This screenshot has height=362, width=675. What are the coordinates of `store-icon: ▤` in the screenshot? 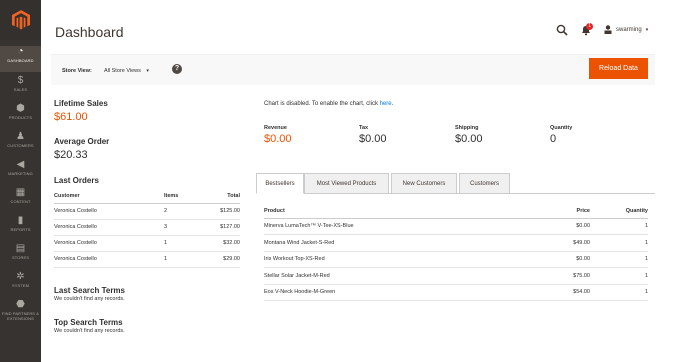 It's located at (20, 248).